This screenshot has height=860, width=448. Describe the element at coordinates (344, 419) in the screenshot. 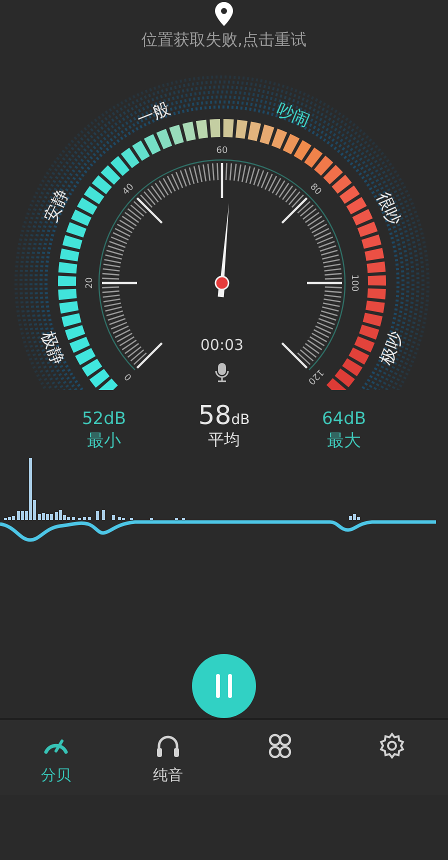

I see `db-value: 64dB` at that location.